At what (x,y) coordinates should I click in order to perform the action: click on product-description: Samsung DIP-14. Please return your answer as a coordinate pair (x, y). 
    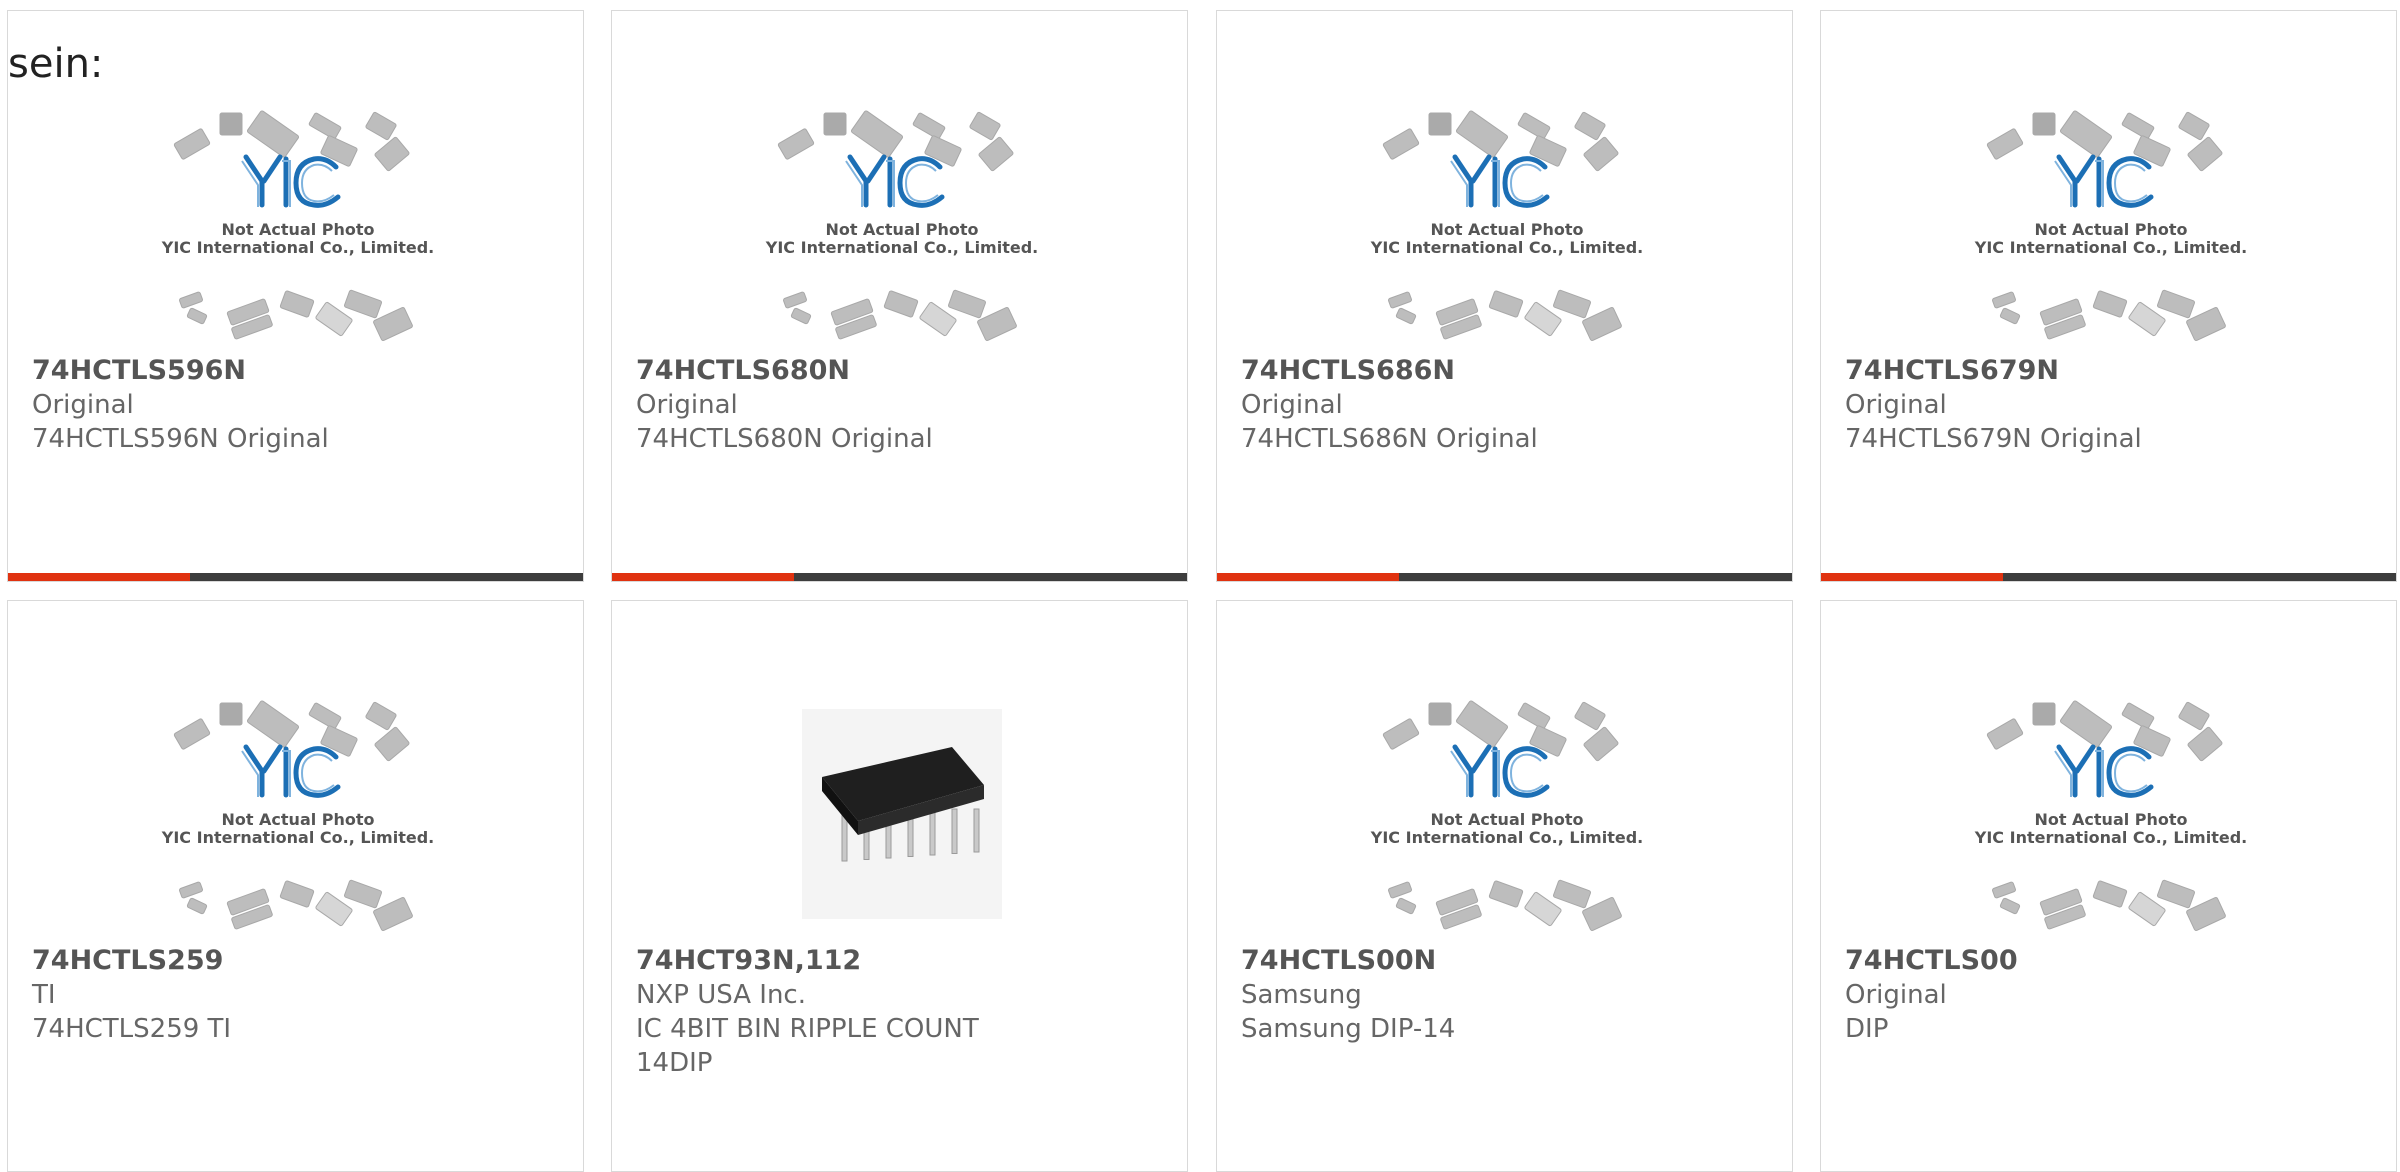
    Looking at the image, I should click on (1348, 1029).